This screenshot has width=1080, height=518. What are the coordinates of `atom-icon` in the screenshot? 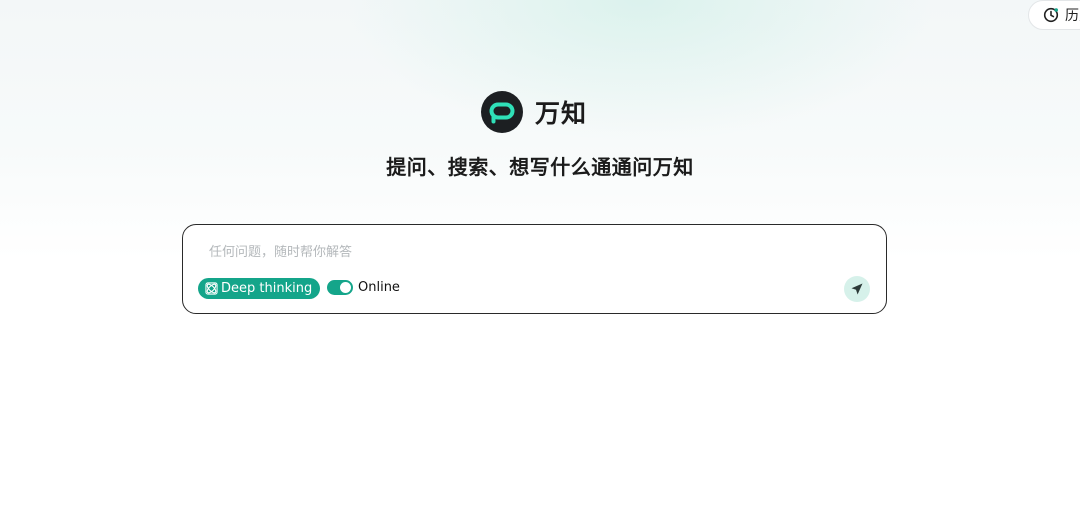 It's located at (211, 288).